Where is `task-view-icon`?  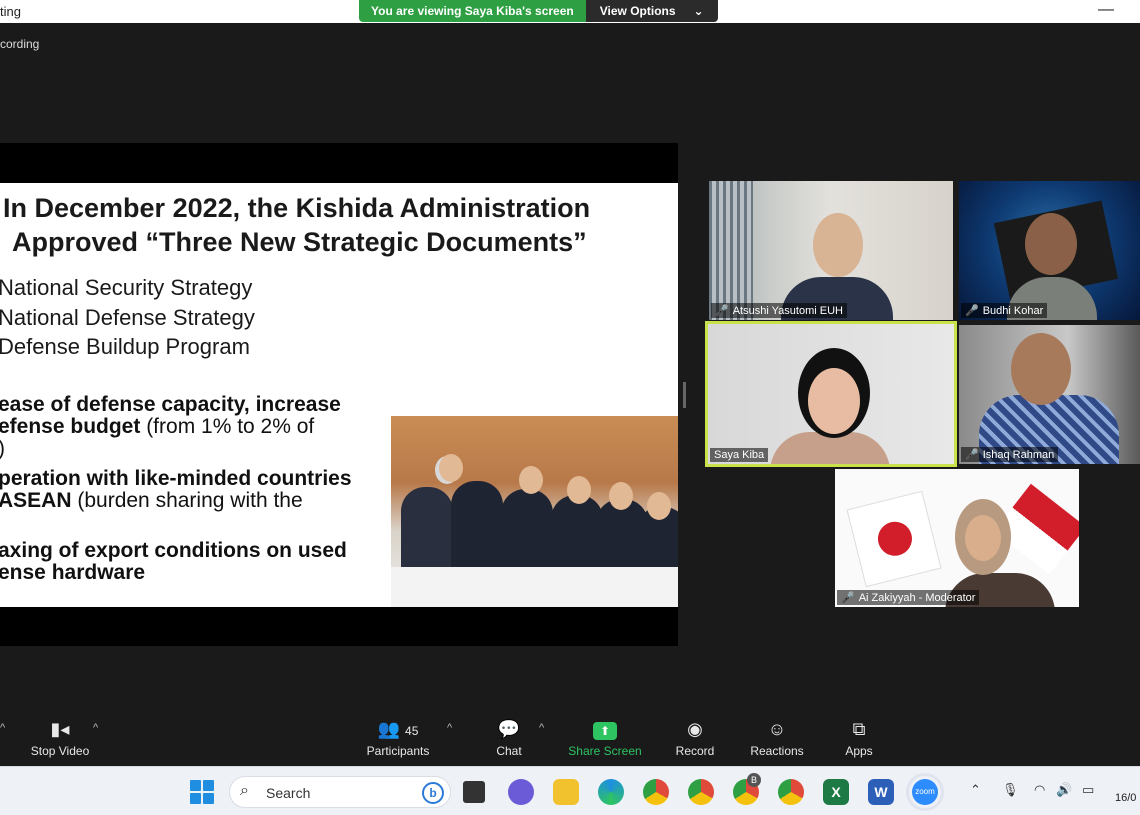 task-view-icon is located at coordinates (474, 792).